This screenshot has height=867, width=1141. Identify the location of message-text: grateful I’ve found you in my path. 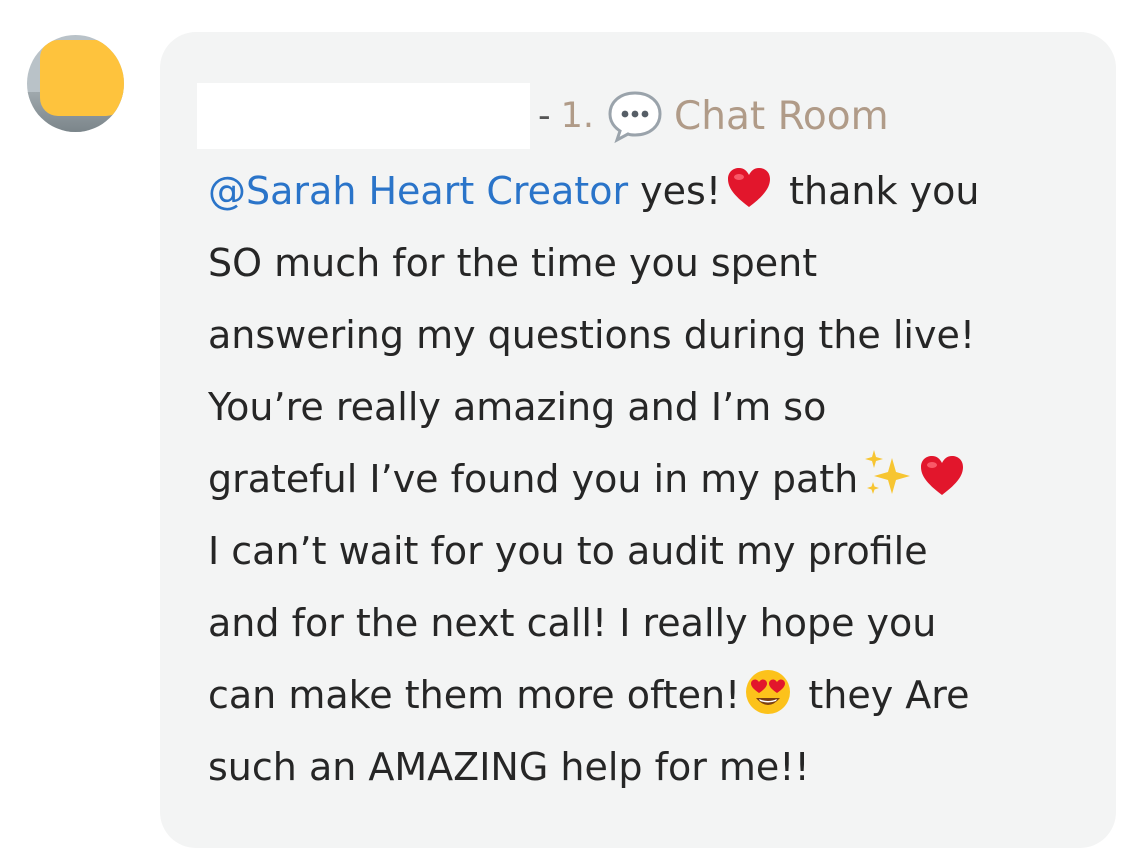
(533, 479).